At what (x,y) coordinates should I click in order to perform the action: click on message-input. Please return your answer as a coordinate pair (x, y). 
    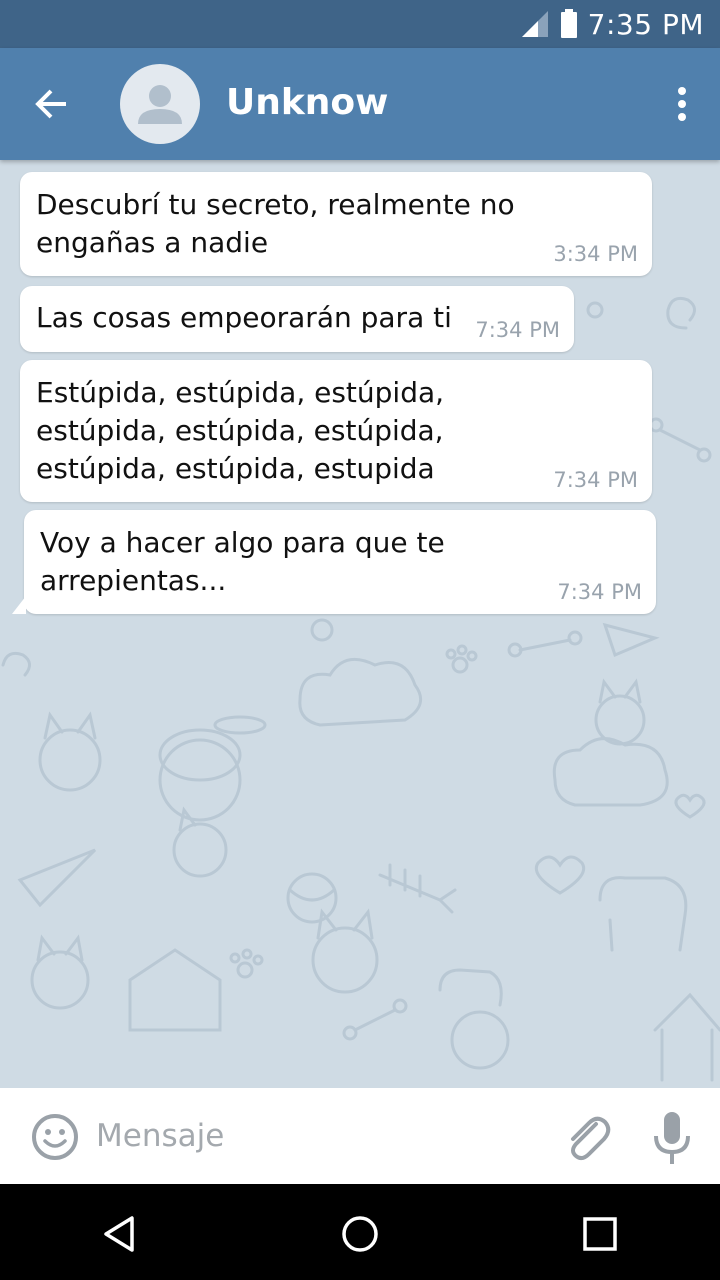
    Looking at the image, I should click on (316, 1136).